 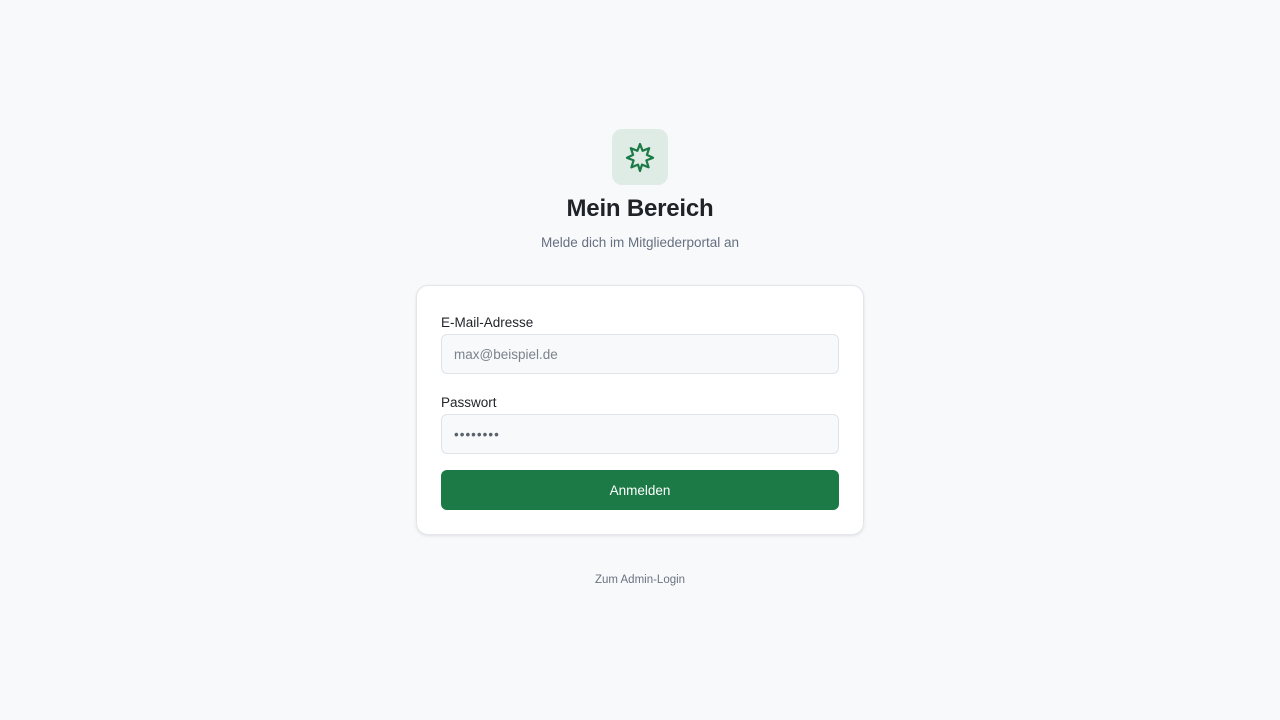 I want to click on brand-logo, so click(x=640, y=157).